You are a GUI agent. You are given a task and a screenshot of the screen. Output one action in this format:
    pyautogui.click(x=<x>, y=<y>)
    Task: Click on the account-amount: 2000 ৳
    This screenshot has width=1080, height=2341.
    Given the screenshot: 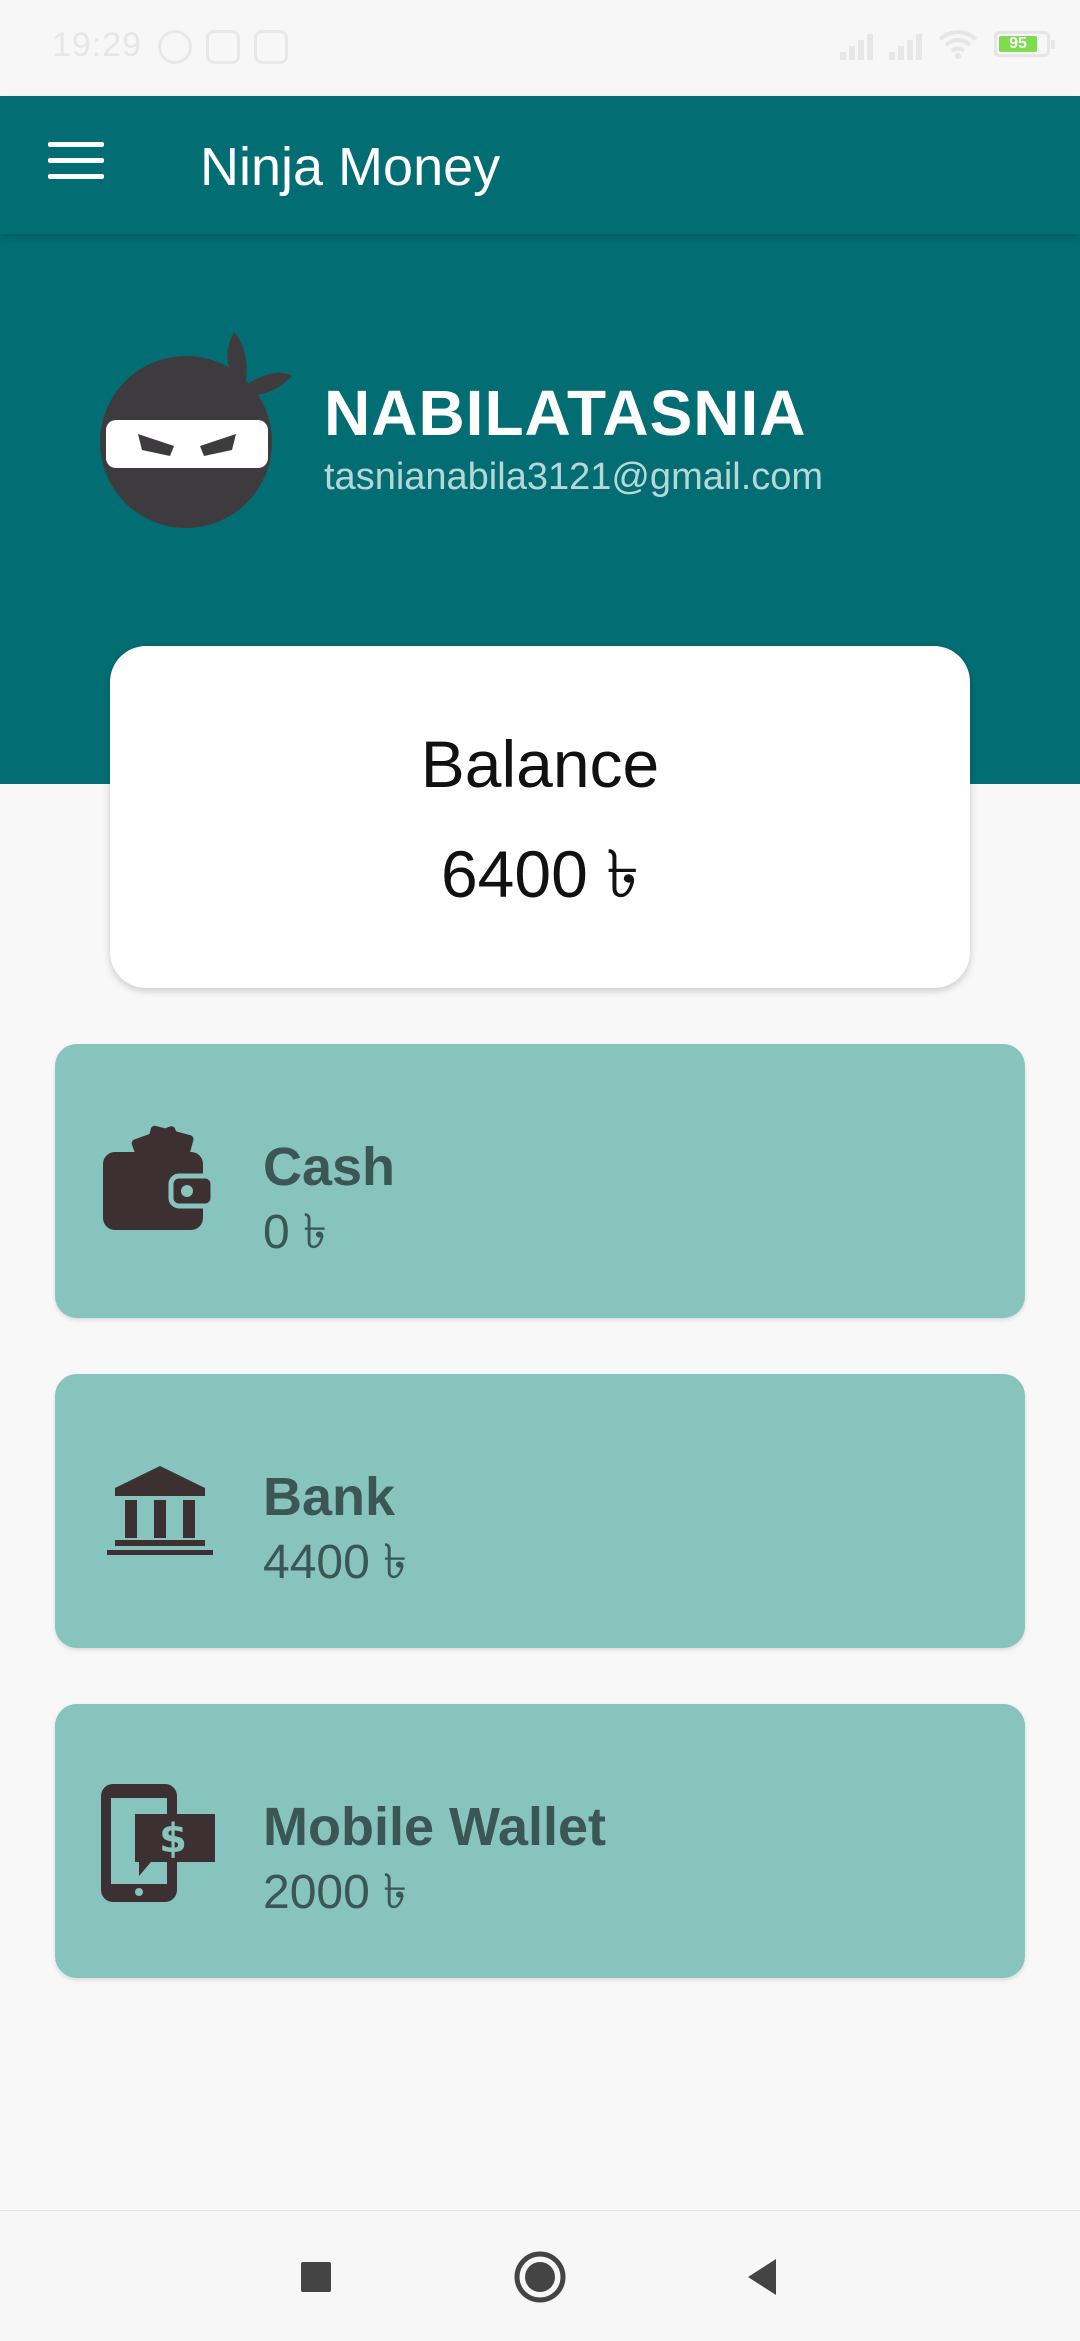 What is the action you would take?
    pyautogui.click(x=335, y=1892)
    